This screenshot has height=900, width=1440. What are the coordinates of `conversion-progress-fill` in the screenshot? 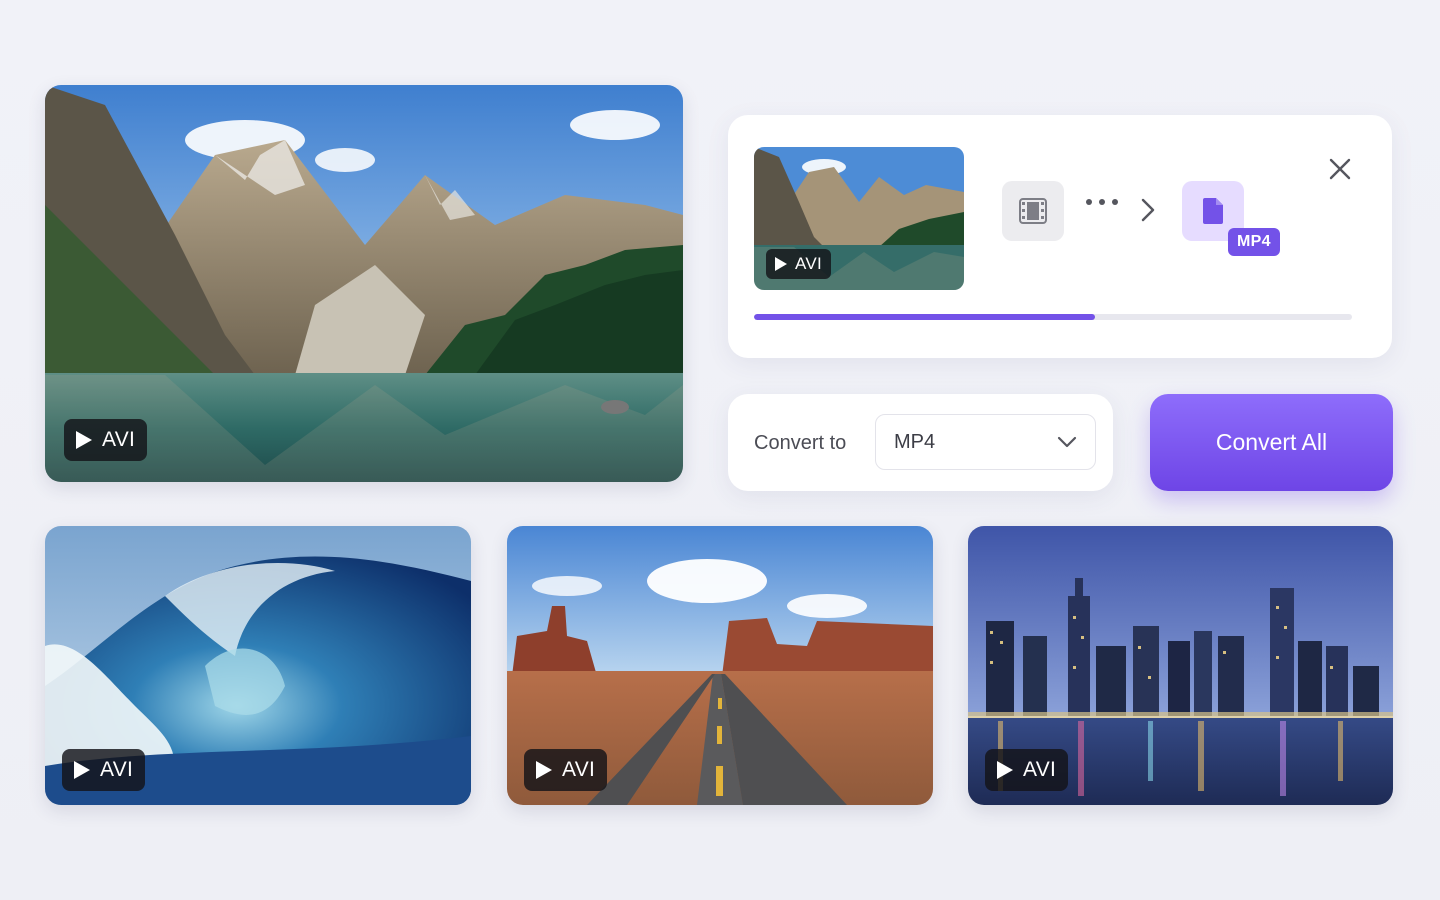 It's located at (924, 317).